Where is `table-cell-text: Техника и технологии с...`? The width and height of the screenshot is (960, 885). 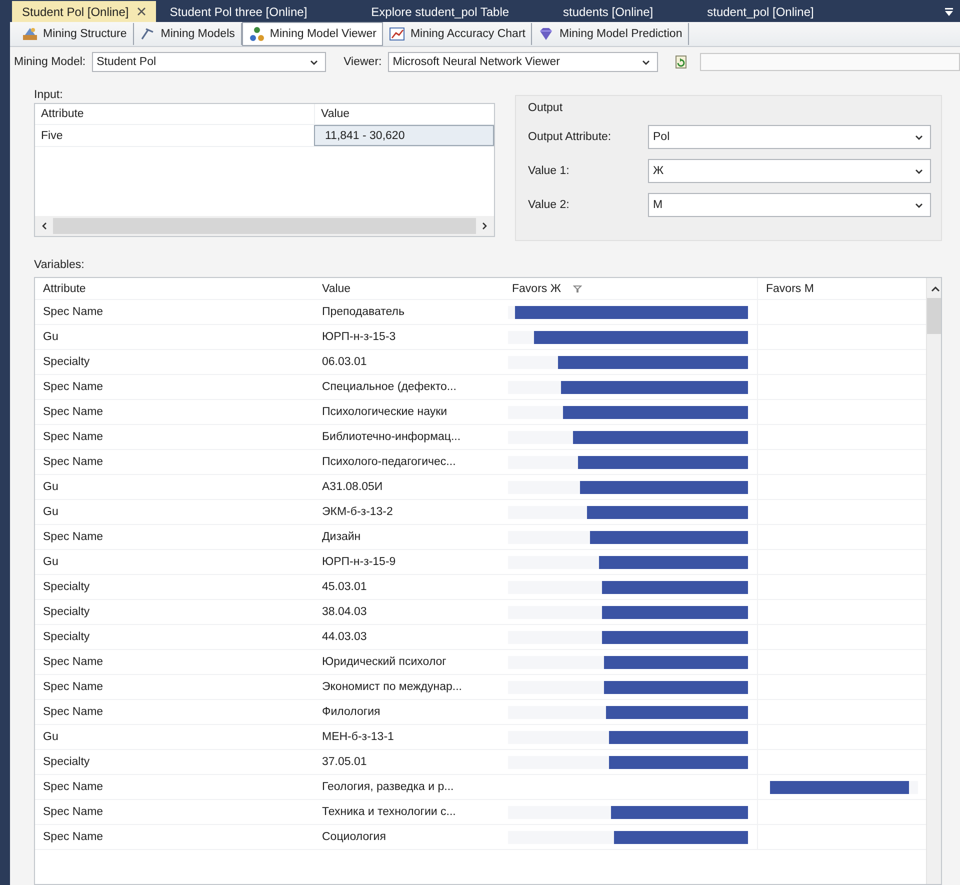
table-cell-text: Техника и технологии с... is located at coordinates (389, 812).